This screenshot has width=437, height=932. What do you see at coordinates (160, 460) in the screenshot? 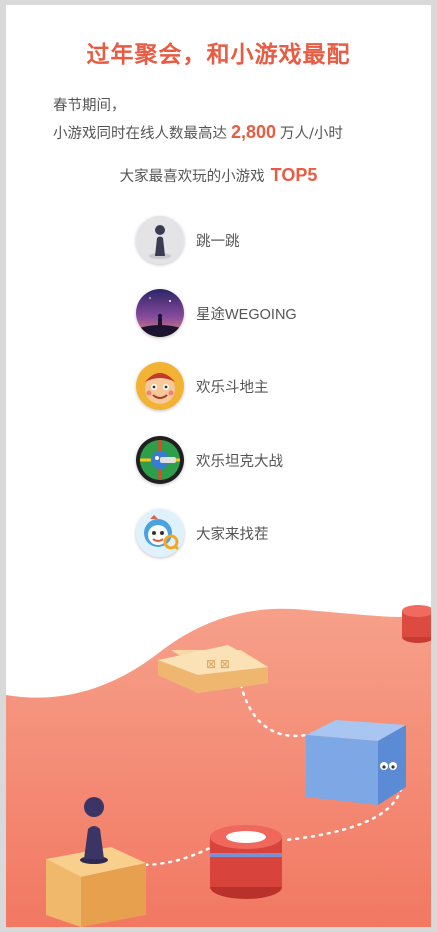
I see `tank-battle-icon` at bounding box center [160, 460].